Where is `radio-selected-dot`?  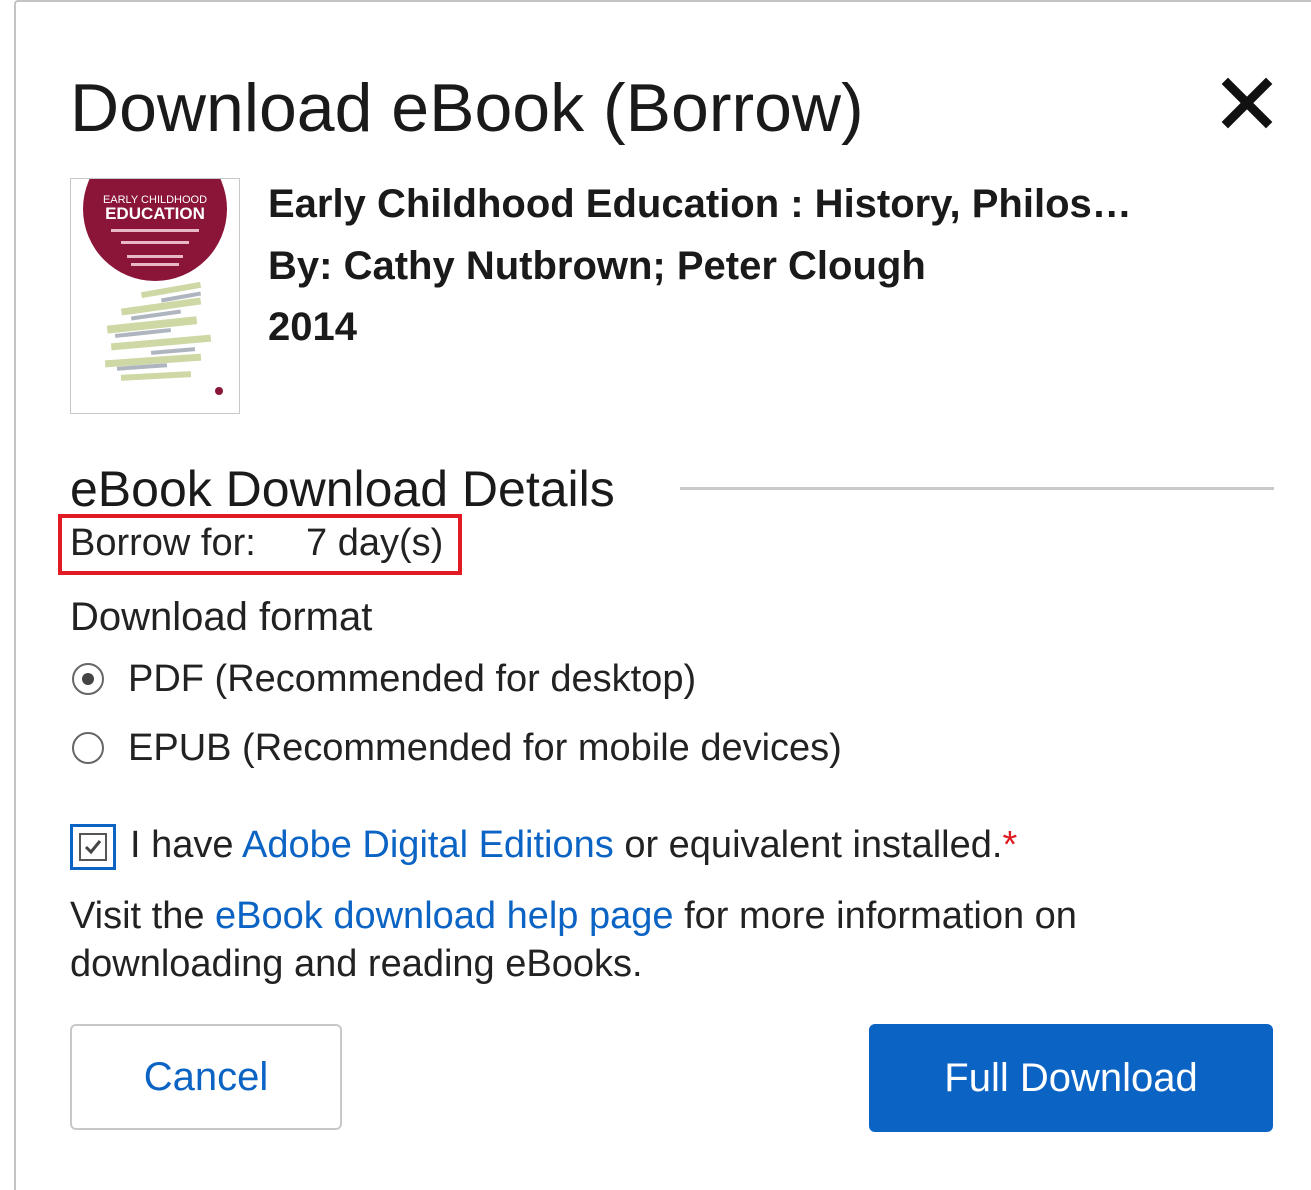 radio-selected-dot is located at coordinates (88, 679).